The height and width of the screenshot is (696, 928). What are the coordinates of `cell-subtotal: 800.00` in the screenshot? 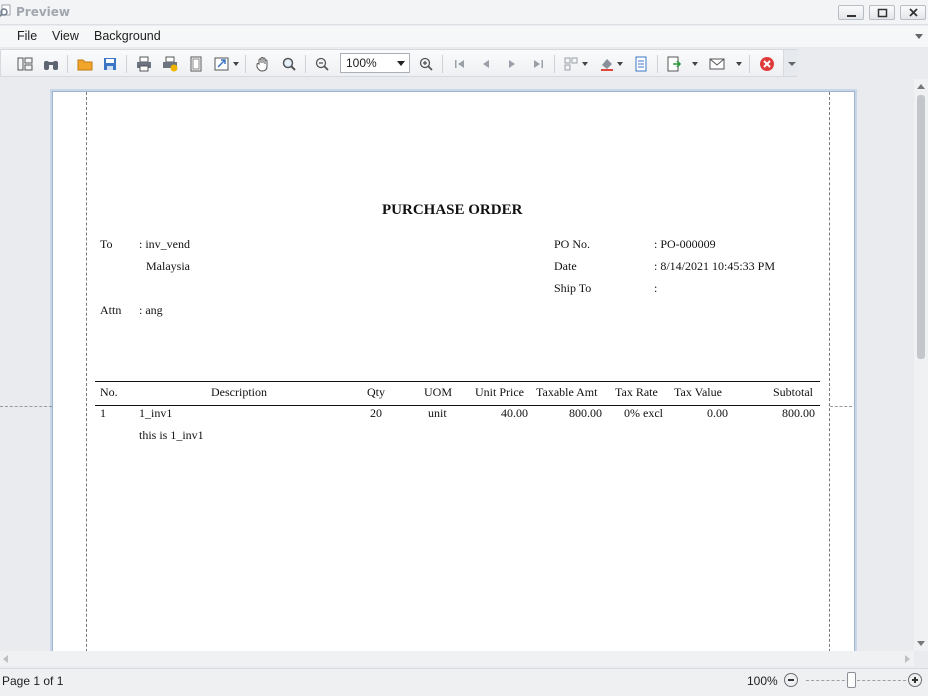 It's located at (798, 413).